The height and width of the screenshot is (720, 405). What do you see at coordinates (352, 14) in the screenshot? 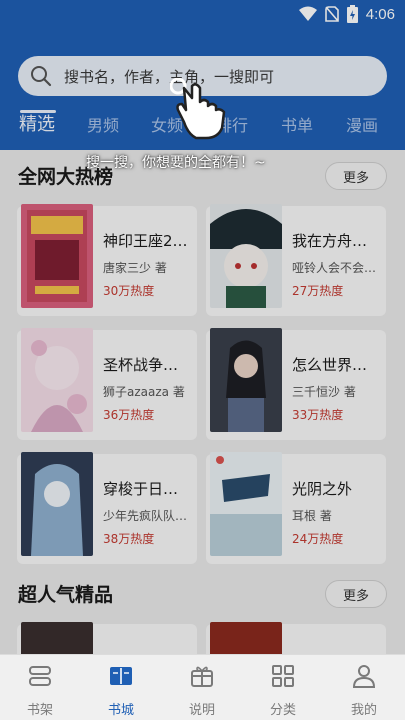
I see `battery-charging-icon` at bounding box center [352, 14].